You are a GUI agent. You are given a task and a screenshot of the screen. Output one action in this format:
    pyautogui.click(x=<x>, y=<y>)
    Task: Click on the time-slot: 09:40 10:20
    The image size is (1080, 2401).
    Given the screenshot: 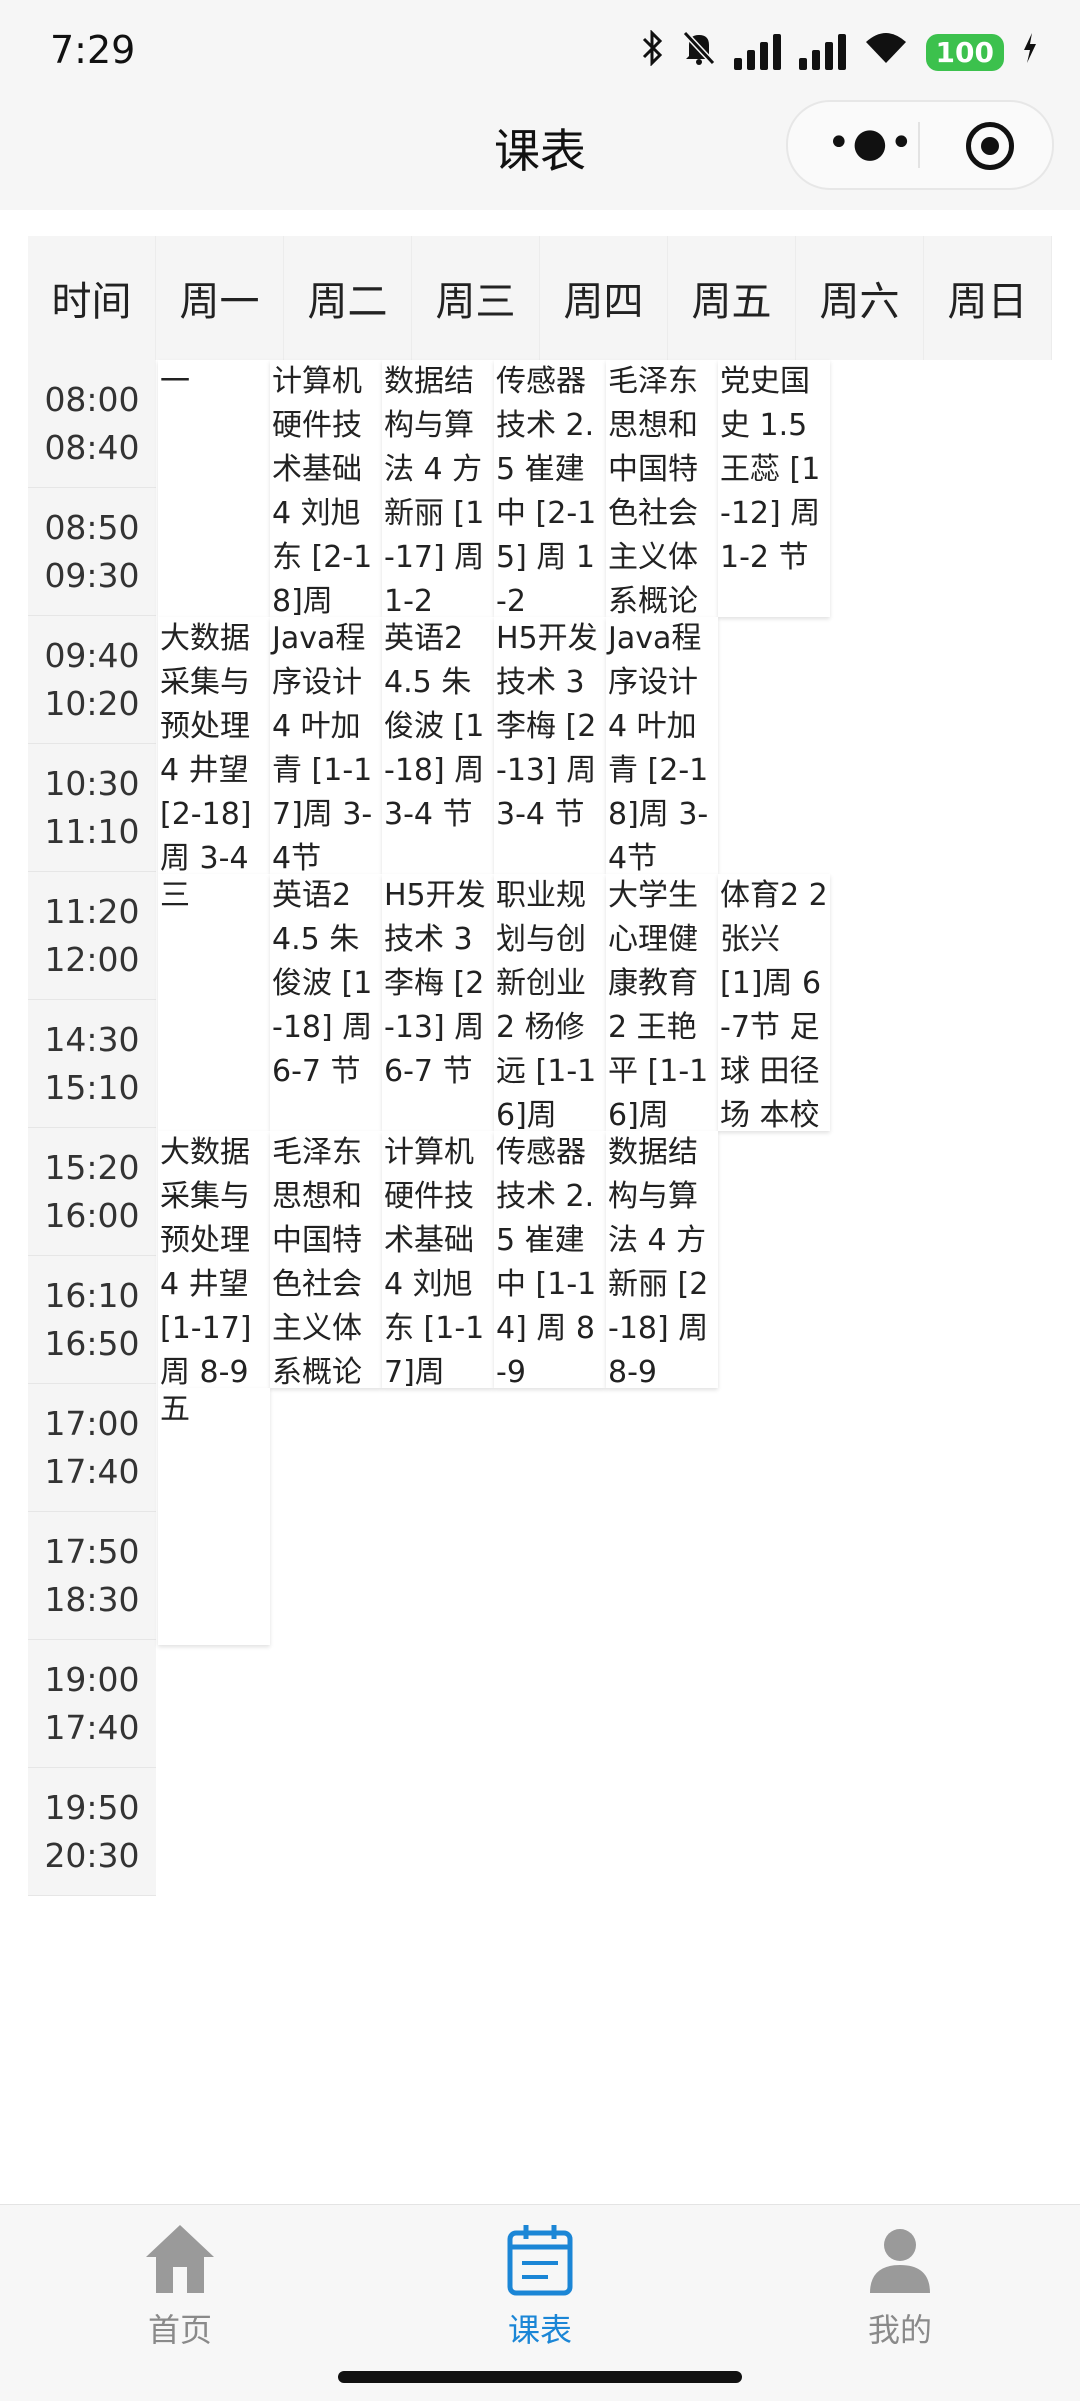 What is the action you would take?
    pyautogui.click(x=92, y=680)
    